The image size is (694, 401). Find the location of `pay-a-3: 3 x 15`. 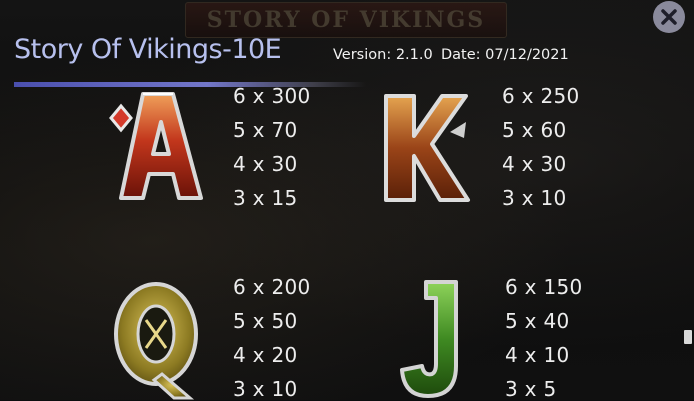

pay-a-3: 3 x 15 is located at coordinates (265, 198).